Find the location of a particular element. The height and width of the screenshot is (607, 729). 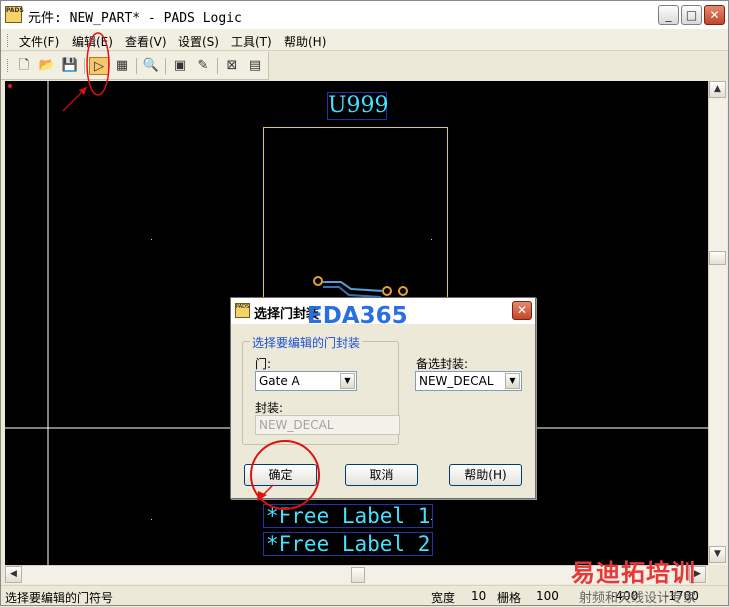

vertical-scroll-thumb is located at coordinates (717, 258).